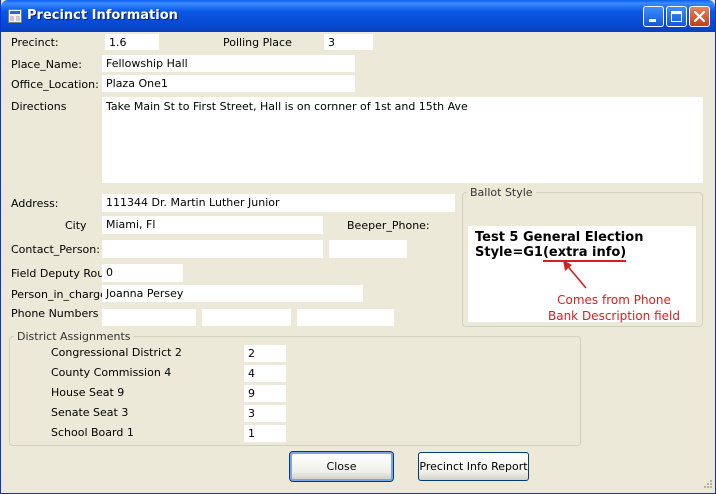  What do you see at coordinates (614, 300) in the screenshot?
I see `annotation-note-line-1: Comes from Phone` at bounding box center [614, 300].